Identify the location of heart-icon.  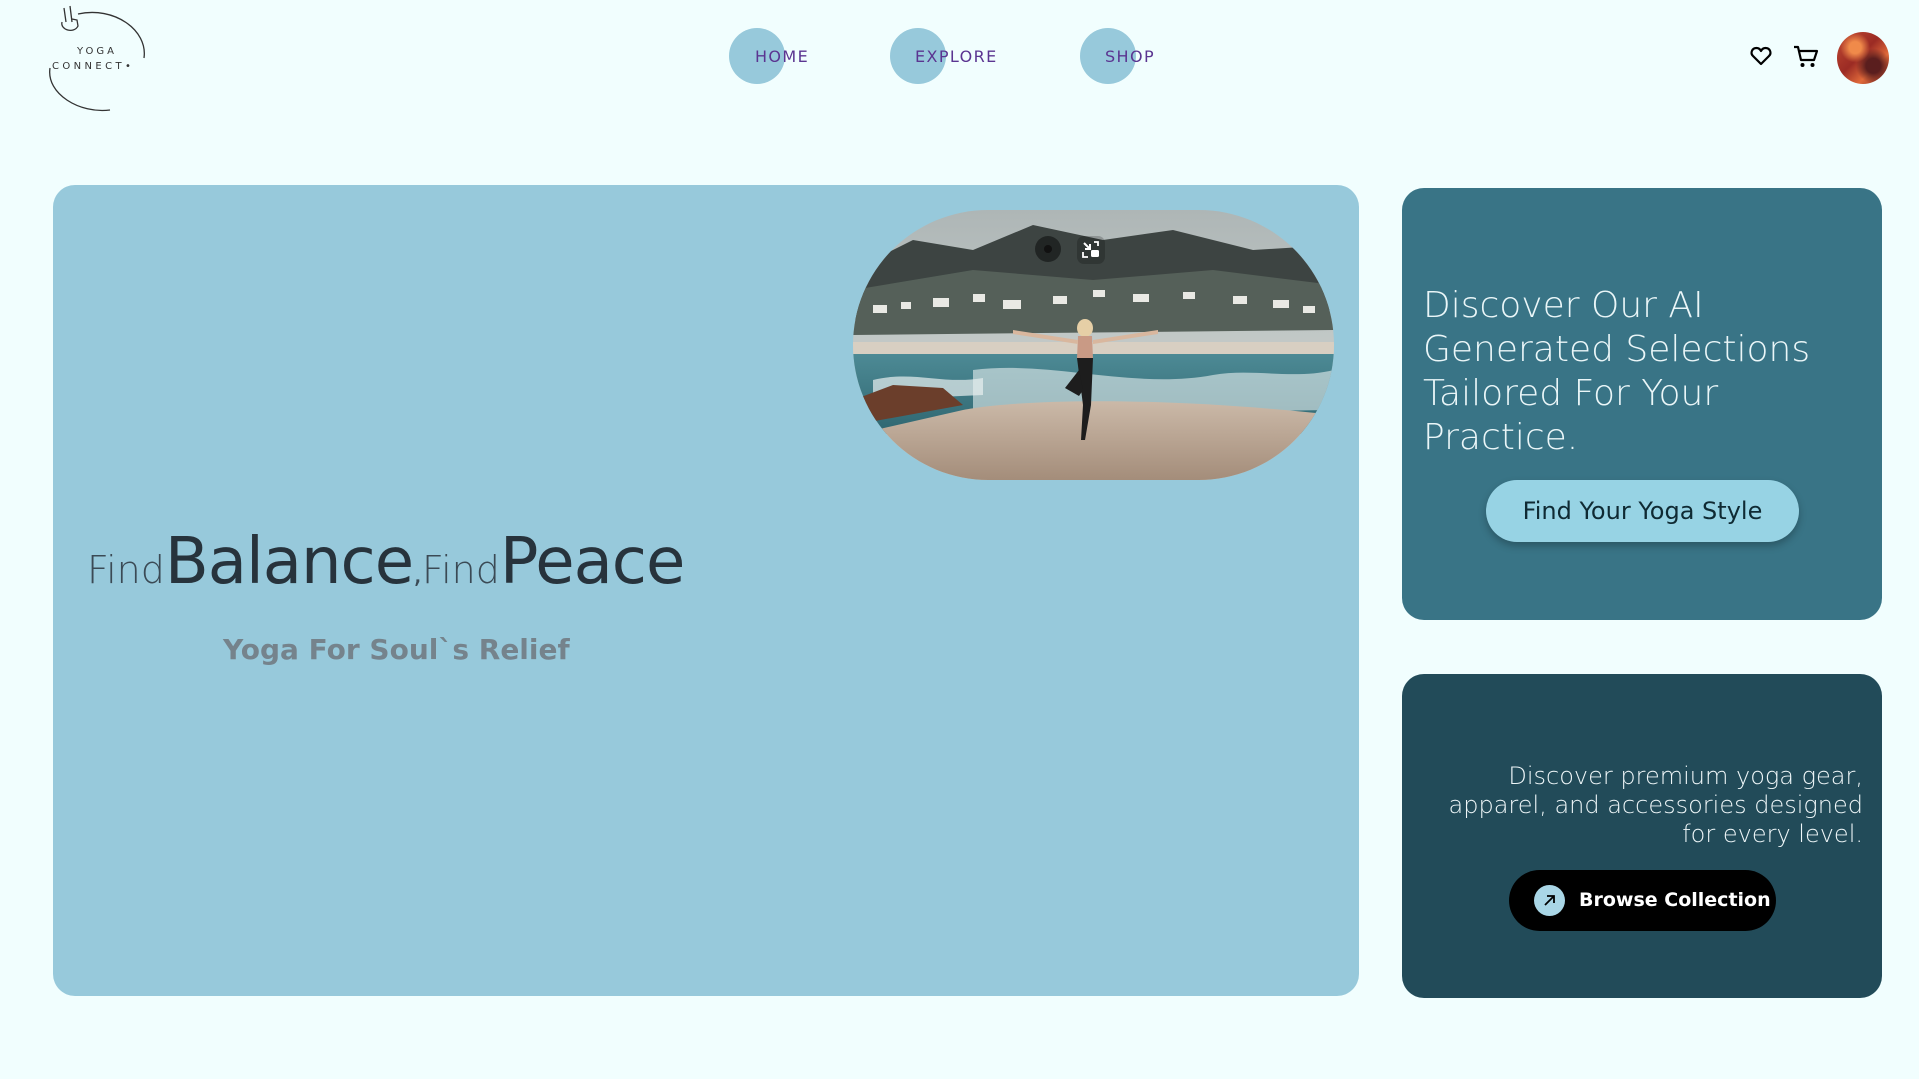
(1761, 56).